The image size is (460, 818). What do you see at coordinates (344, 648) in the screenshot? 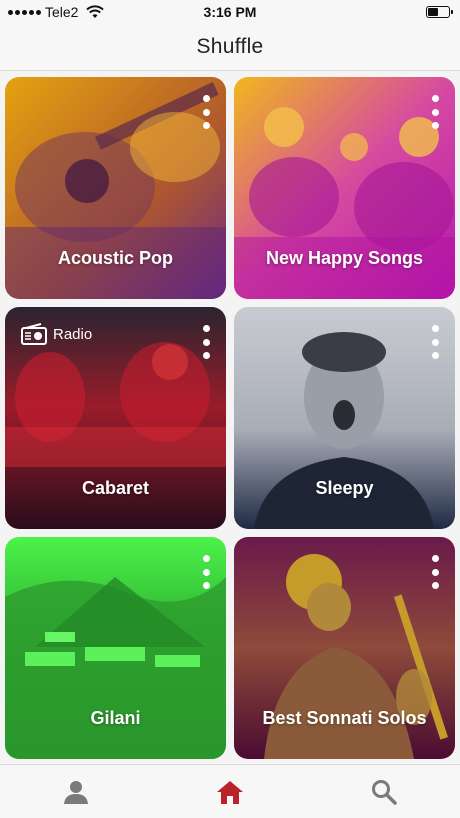
I see `playlist-card-best-sonnati-solos: Best Sonnati Solos` at bounding box center [344, 648].